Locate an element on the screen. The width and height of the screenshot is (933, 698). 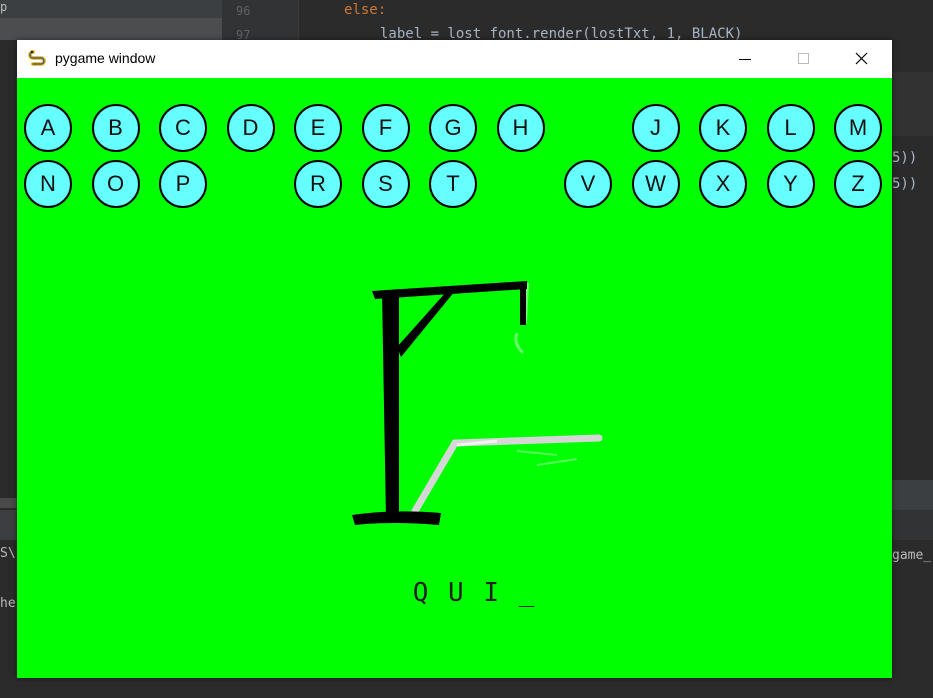
letter-button-l: L is located at coordinates (790, 128).